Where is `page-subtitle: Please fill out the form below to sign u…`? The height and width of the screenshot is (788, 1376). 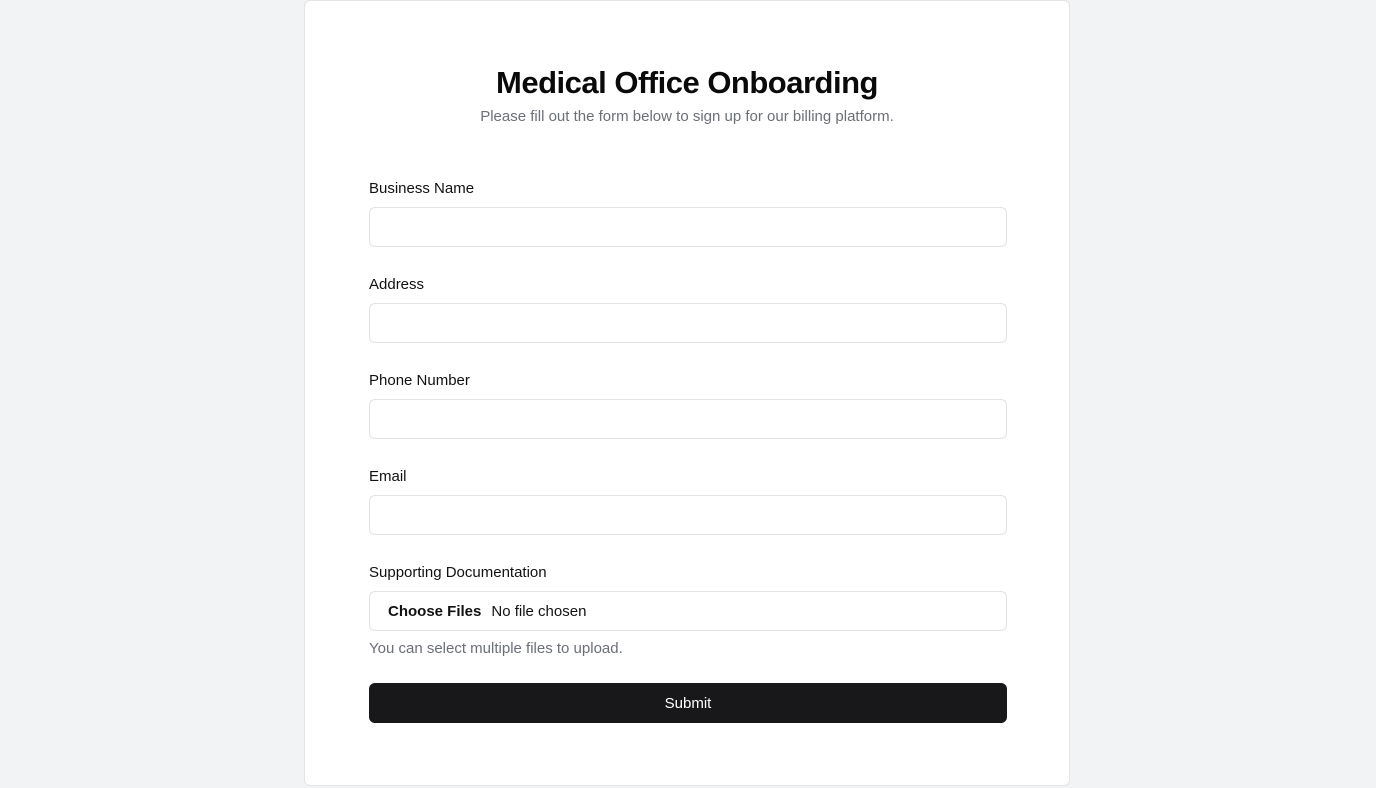
page-subtitle: Please fill out the form below to sign u… is located at coordinates (687, 116).